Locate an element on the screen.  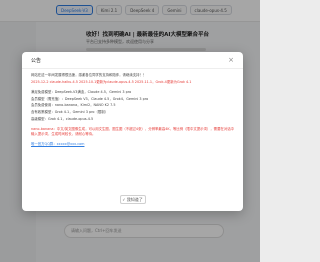
dialog-footer: ✓ 我知道了 is located at coordinates (132, 201).